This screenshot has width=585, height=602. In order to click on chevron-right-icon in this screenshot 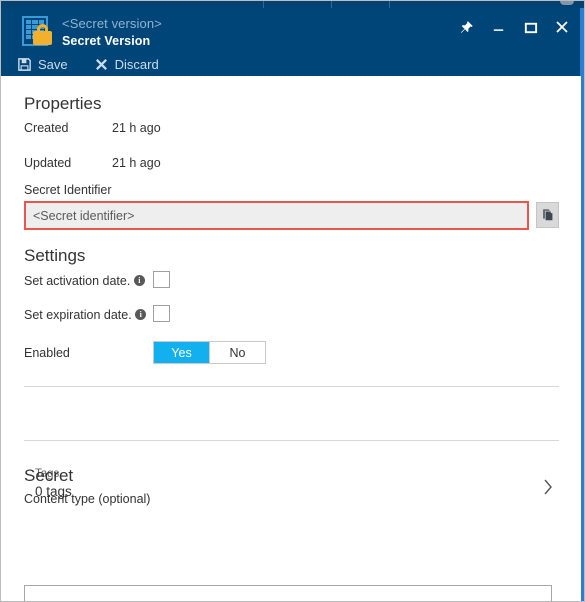, I will do `click(548, 489)`.